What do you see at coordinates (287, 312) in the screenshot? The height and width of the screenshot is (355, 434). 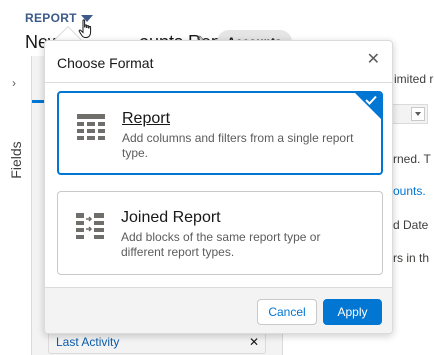 I see `cancel-button: Cancel` at bounding box center [287, 312].